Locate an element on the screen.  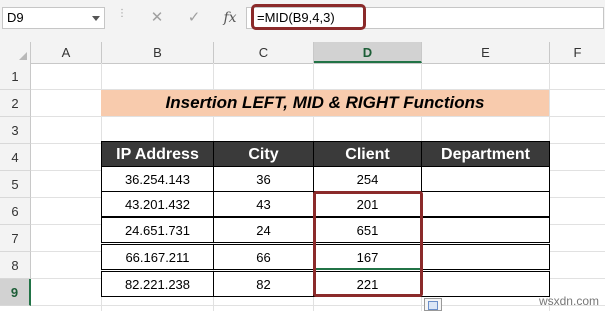
cell-ip-address: 24.651.731 is located at coordinates (157, 230).